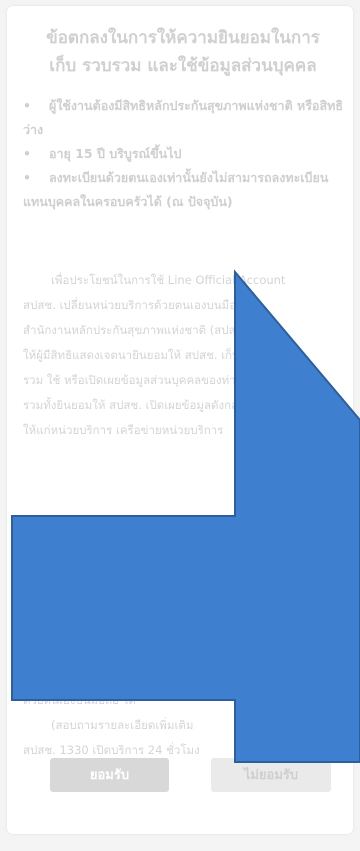  I want to click on list-item: • อายุ 15 ปี บริบูรณ์ขึ้นไป, so click(185, 154).